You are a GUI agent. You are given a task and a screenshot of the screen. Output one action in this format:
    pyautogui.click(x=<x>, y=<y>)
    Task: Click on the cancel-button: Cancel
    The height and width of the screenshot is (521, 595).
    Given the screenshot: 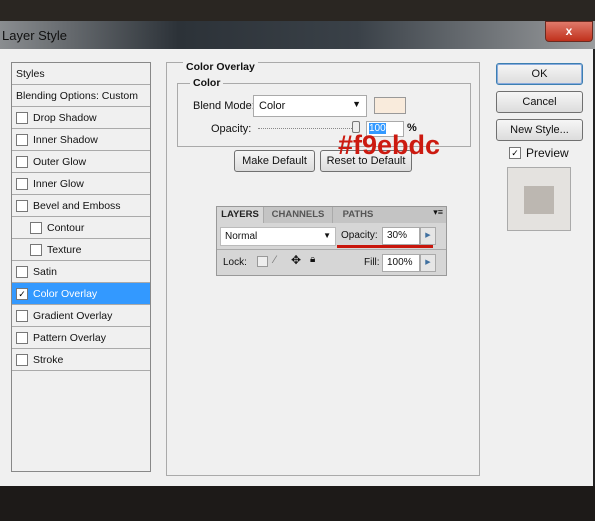 What is the action you would take?
    pyautogui.click(x=539, y=102)
    